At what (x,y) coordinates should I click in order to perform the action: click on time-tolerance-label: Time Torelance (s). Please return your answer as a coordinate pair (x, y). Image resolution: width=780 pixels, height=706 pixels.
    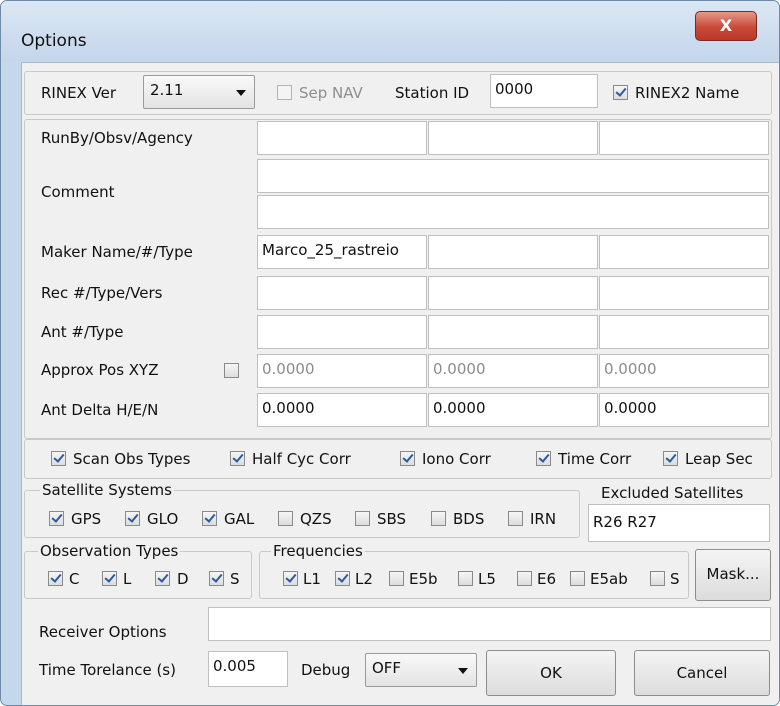
    Looking at the image, I should click on (107, 670).